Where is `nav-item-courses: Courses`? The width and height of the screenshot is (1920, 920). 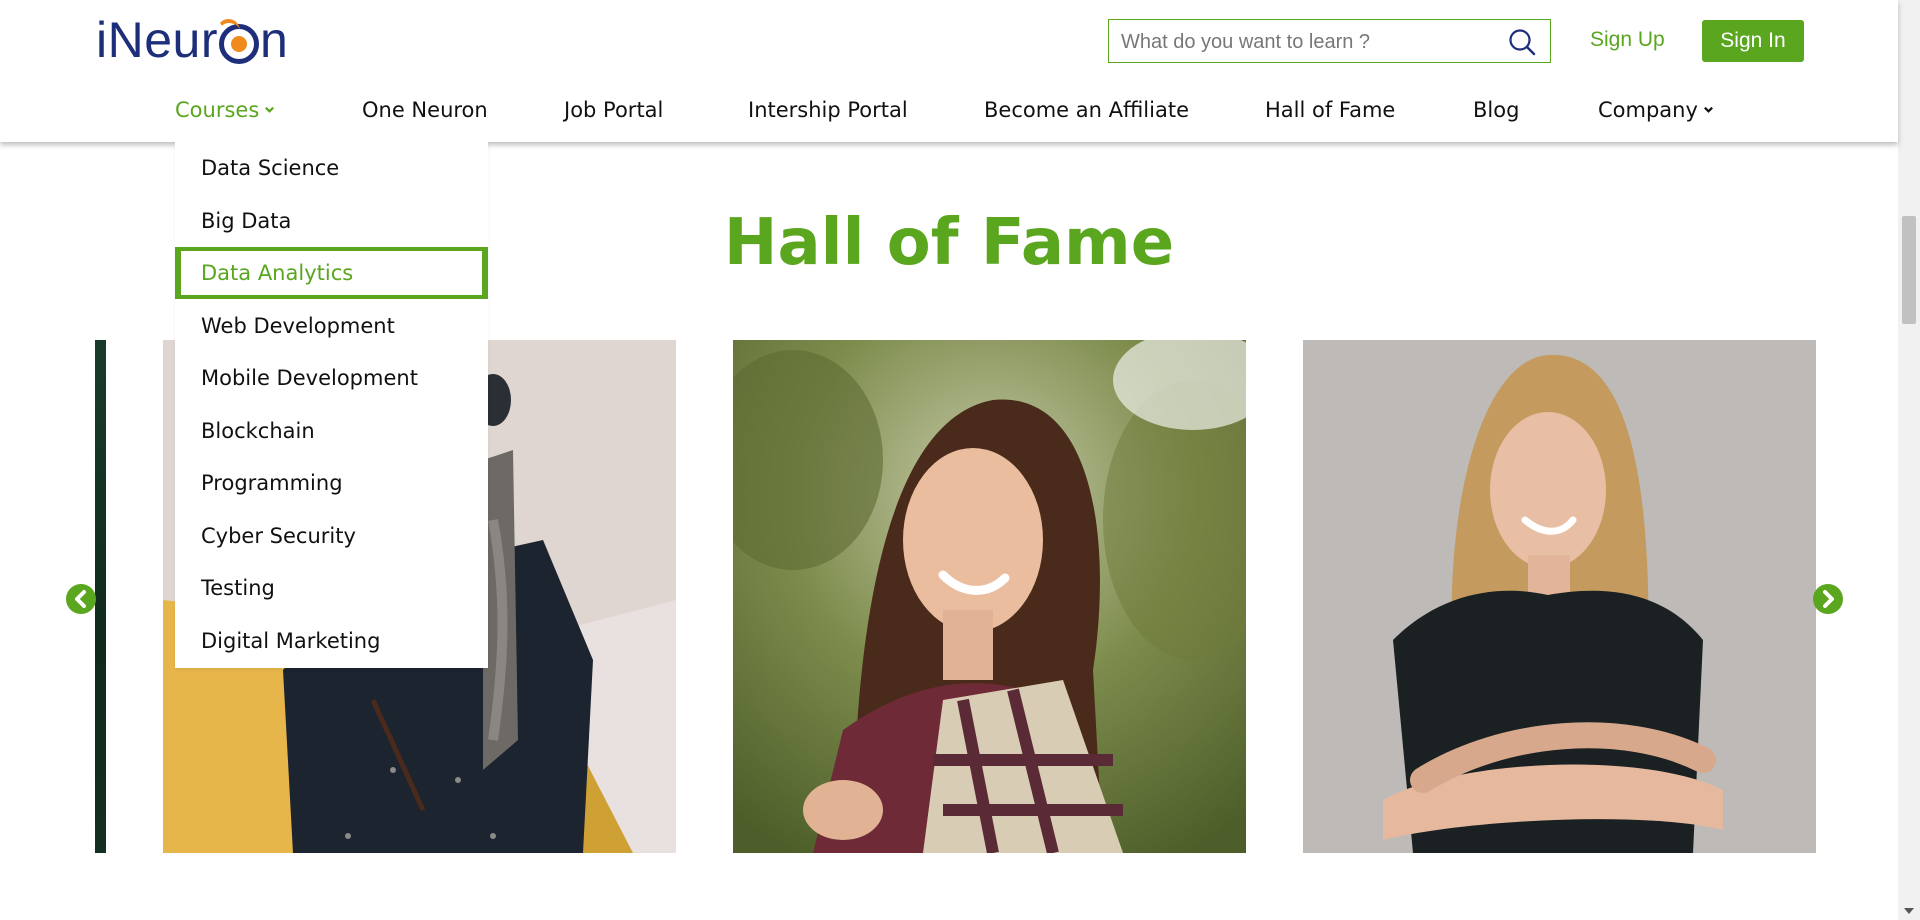 nav-item-courses: Courses is located at coordinates (225, 110).